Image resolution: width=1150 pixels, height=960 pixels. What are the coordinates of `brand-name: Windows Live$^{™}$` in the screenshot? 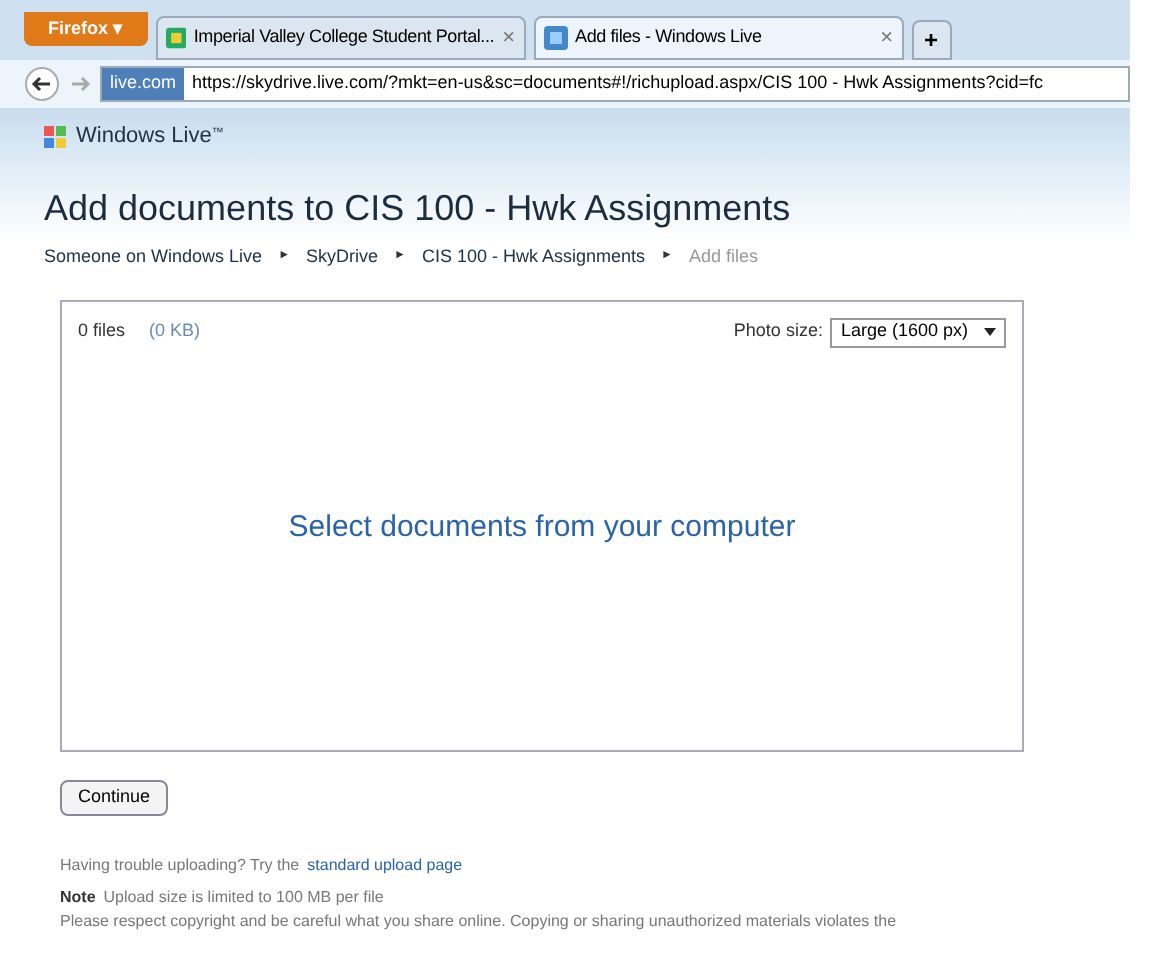 It's located at (150, 137).